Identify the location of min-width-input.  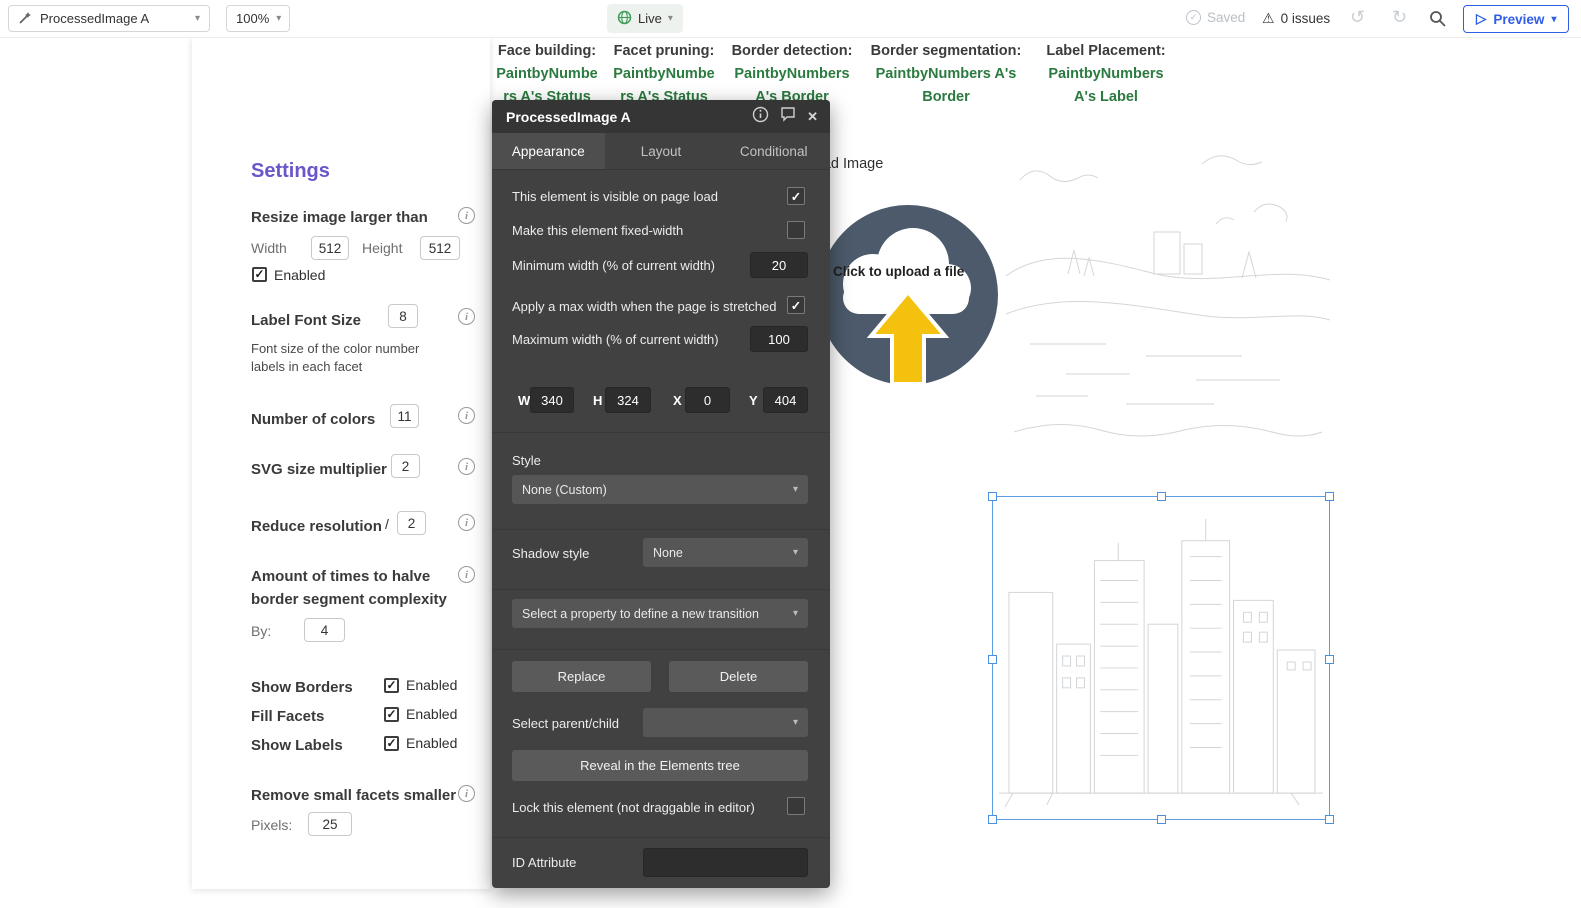
(779, 265).